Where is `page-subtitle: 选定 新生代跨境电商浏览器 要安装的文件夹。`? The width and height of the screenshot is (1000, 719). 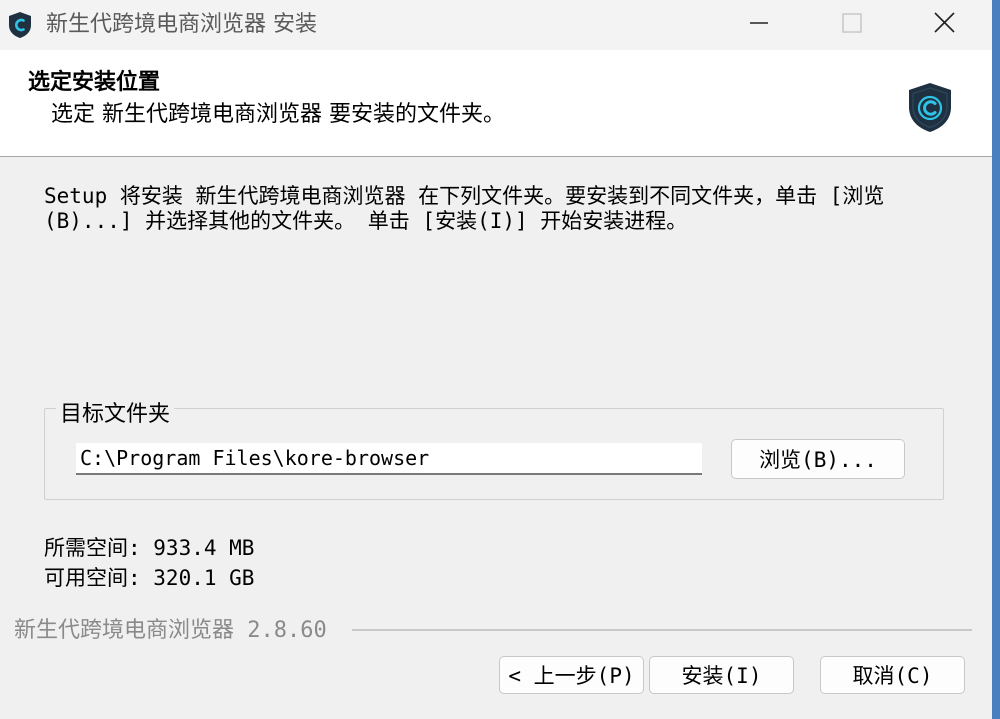
page-subtitle: 选定 新生代跨境电商浏览器 要安装的文件夹。 is located at coordinates (274, 114).